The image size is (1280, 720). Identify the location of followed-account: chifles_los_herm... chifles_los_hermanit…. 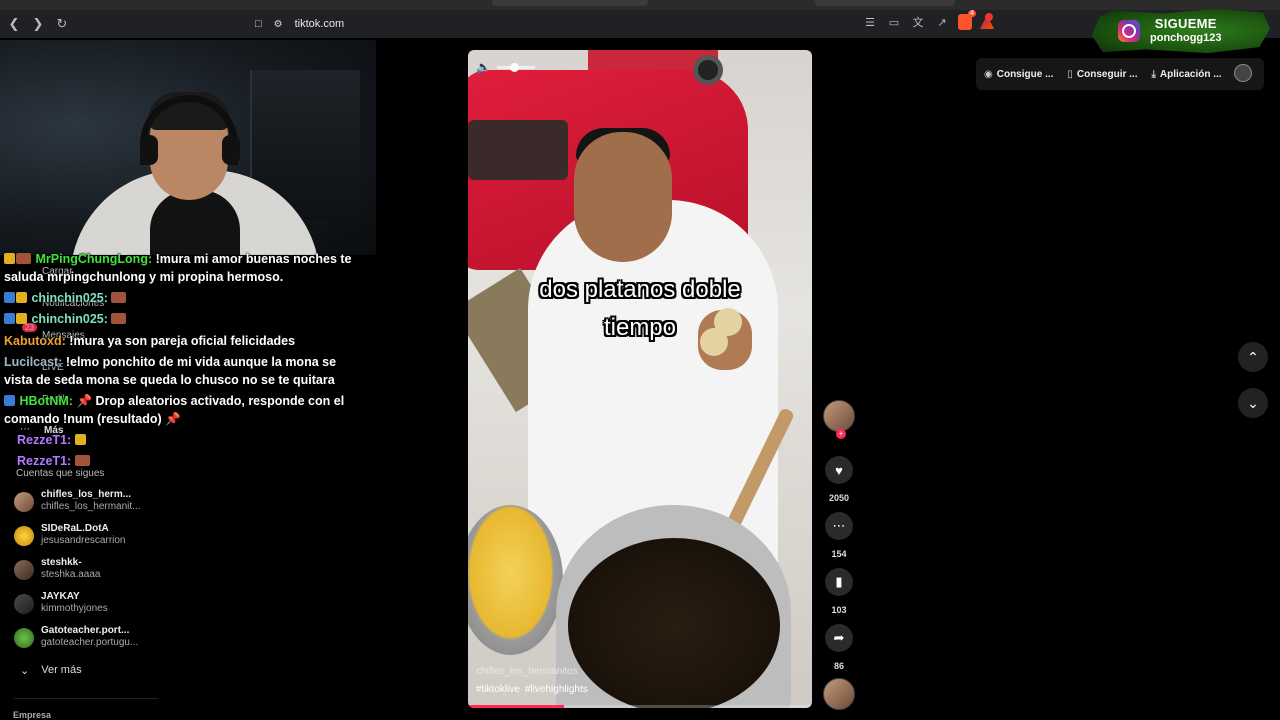
(114, 503).